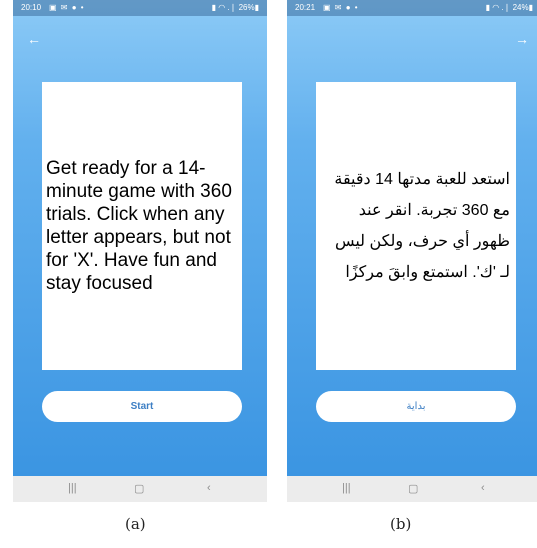  I want to click on status-bar: 20:10 ▣ ✉ ● • ▮ ◠ .❘ 26%▮, so click(140, 8).